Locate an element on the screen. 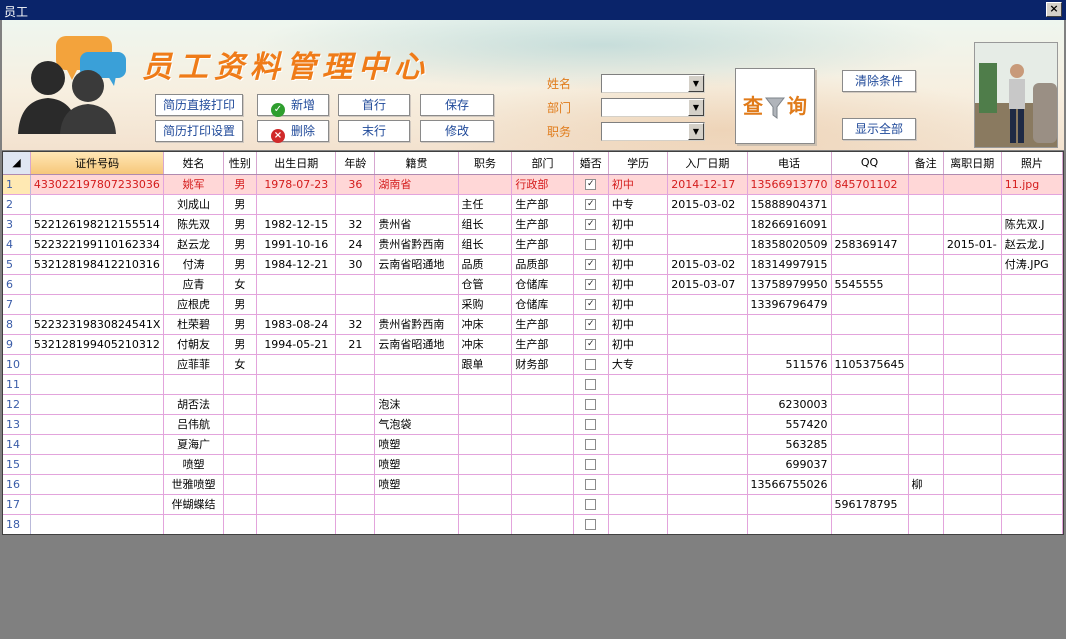  cell-name: 杜荣碧 is located at coordinates (193, 324).